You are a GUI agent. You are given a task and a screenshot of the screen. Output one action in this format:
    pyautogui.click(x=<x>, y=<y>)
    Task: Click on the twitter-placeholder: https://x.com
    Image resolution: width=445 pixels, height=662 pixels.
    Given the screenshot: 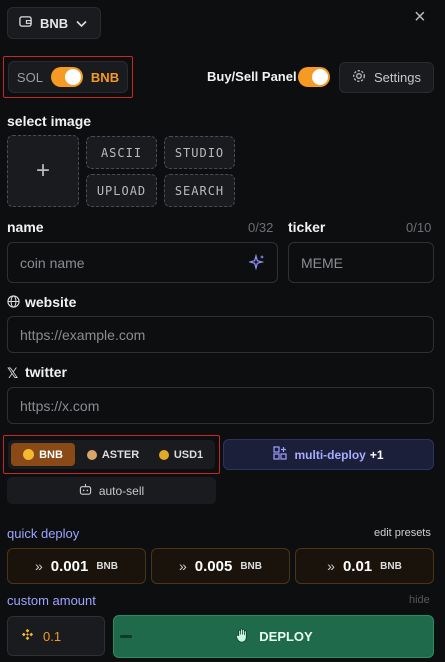 What is the action you would take?
    pyautogui.click(x=60, y=405)
    